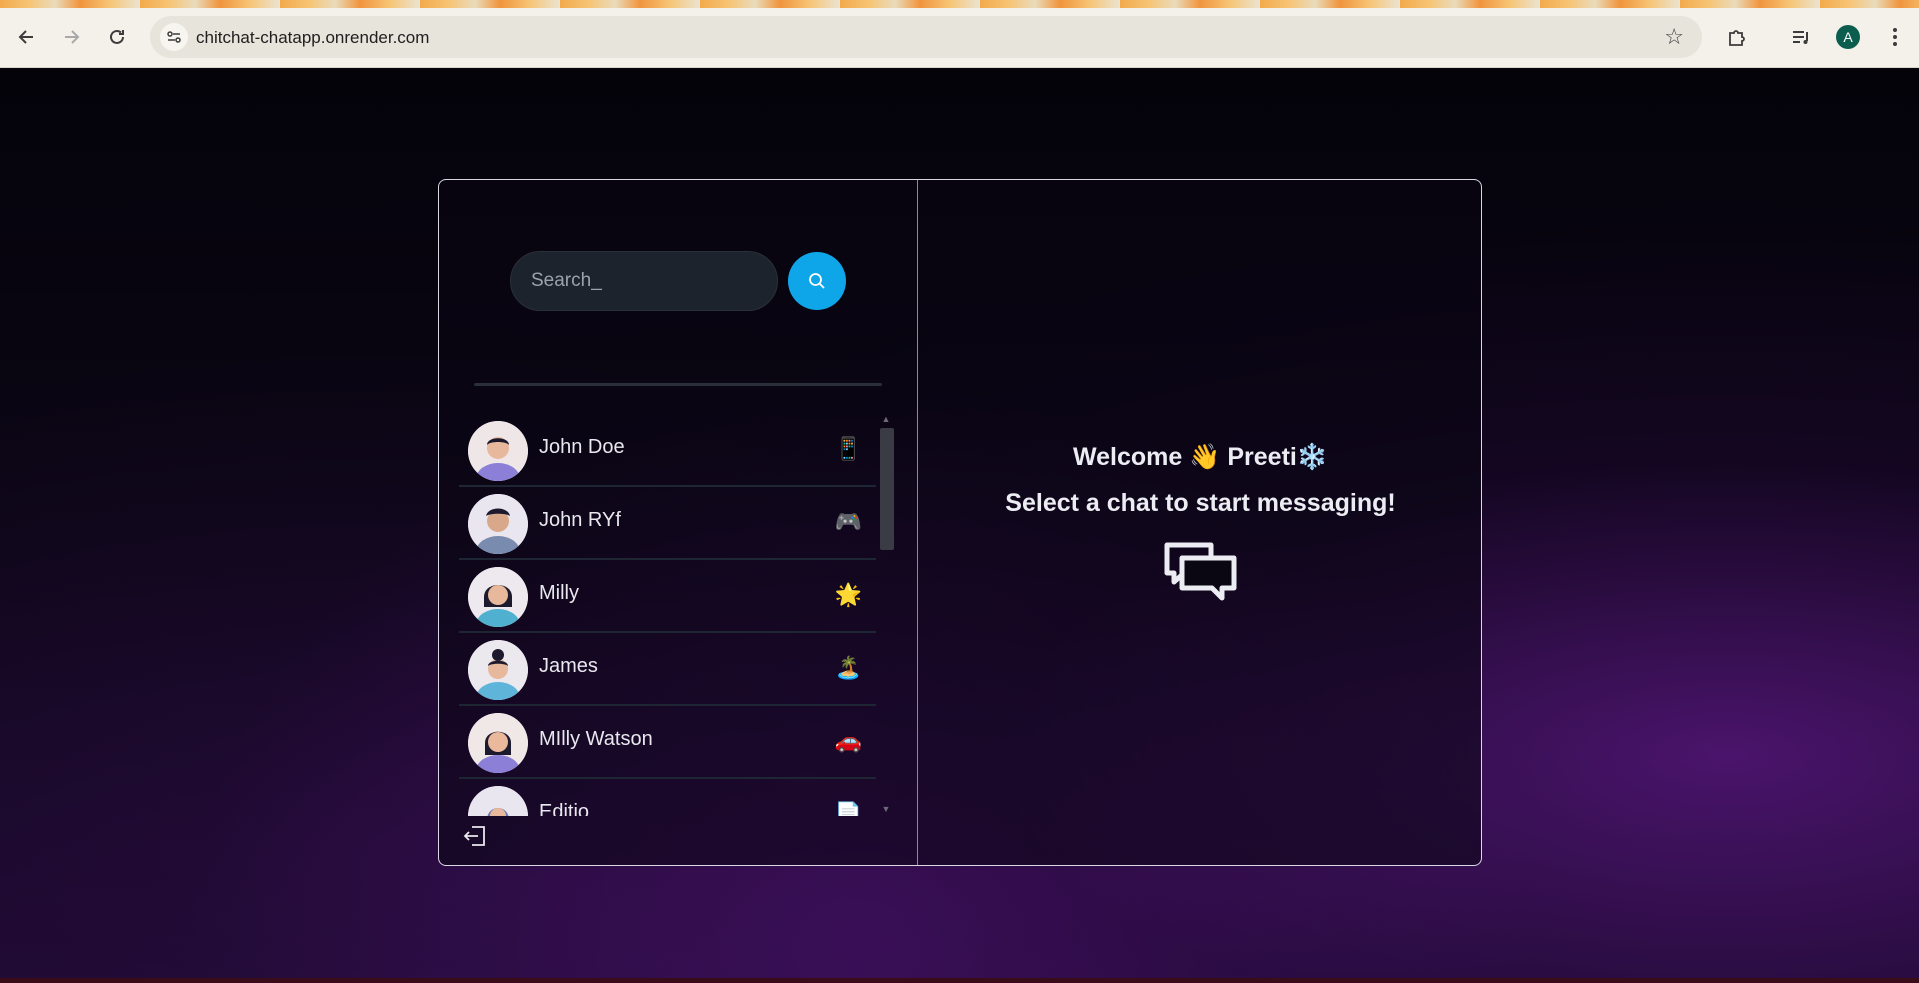  Describe the element at coordinates (580, 520) in the screenshot. I see `contact-name: John RYf` at that location.